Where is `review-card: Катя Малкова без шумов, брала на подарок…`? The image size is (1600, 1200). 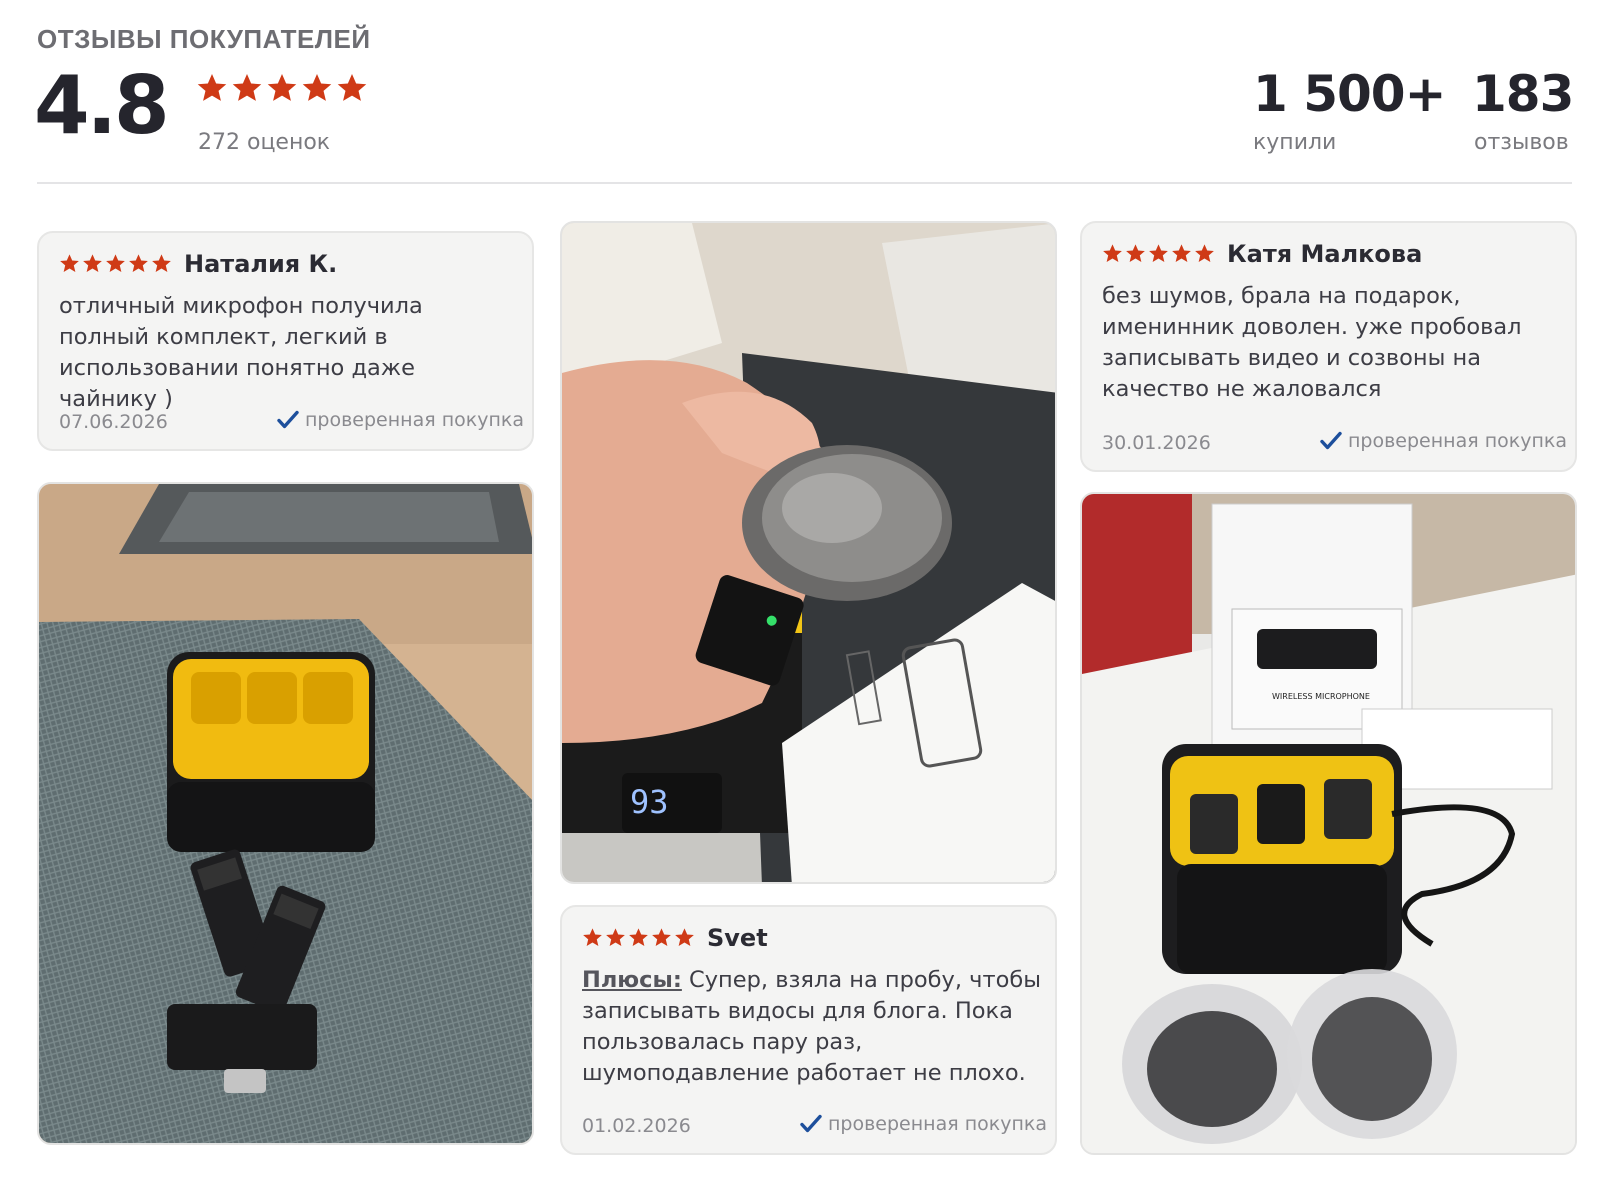
review-card: Катя Малкова без шумов, брала на подарок… is located at coordinates (1328, 346).